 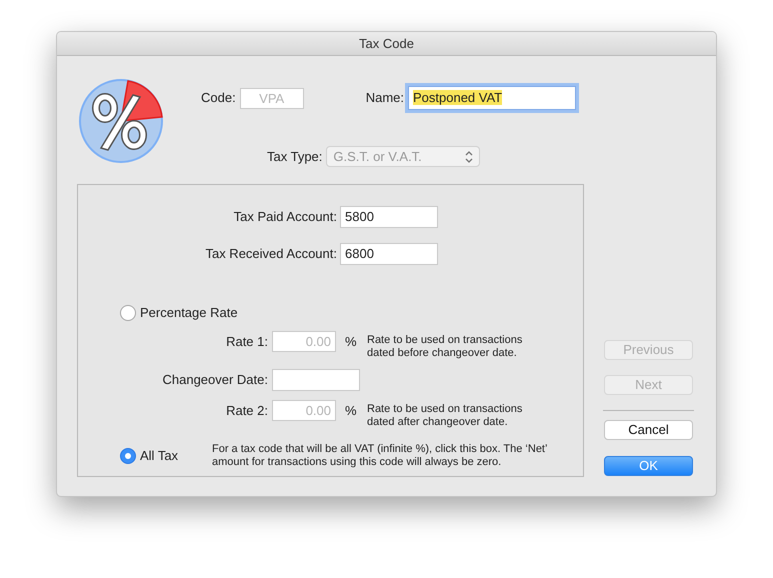 What do you see at coordinates (247, 411) in the screenshot?
I see `rate-label: Rate 2:` at bounding box center [247, 411].